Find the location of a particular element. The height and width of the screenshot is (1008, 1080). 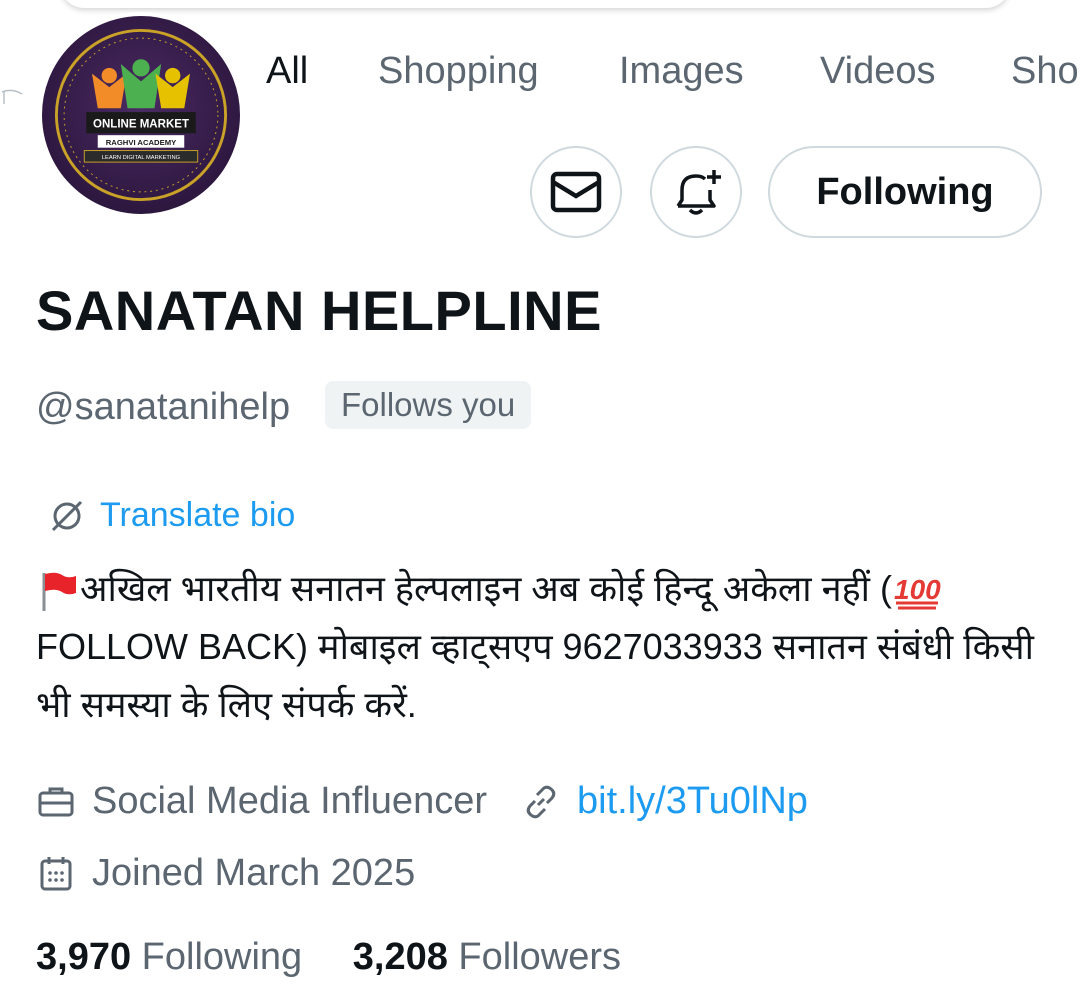

svg-text: 100 is located at coordinates (917, 589).